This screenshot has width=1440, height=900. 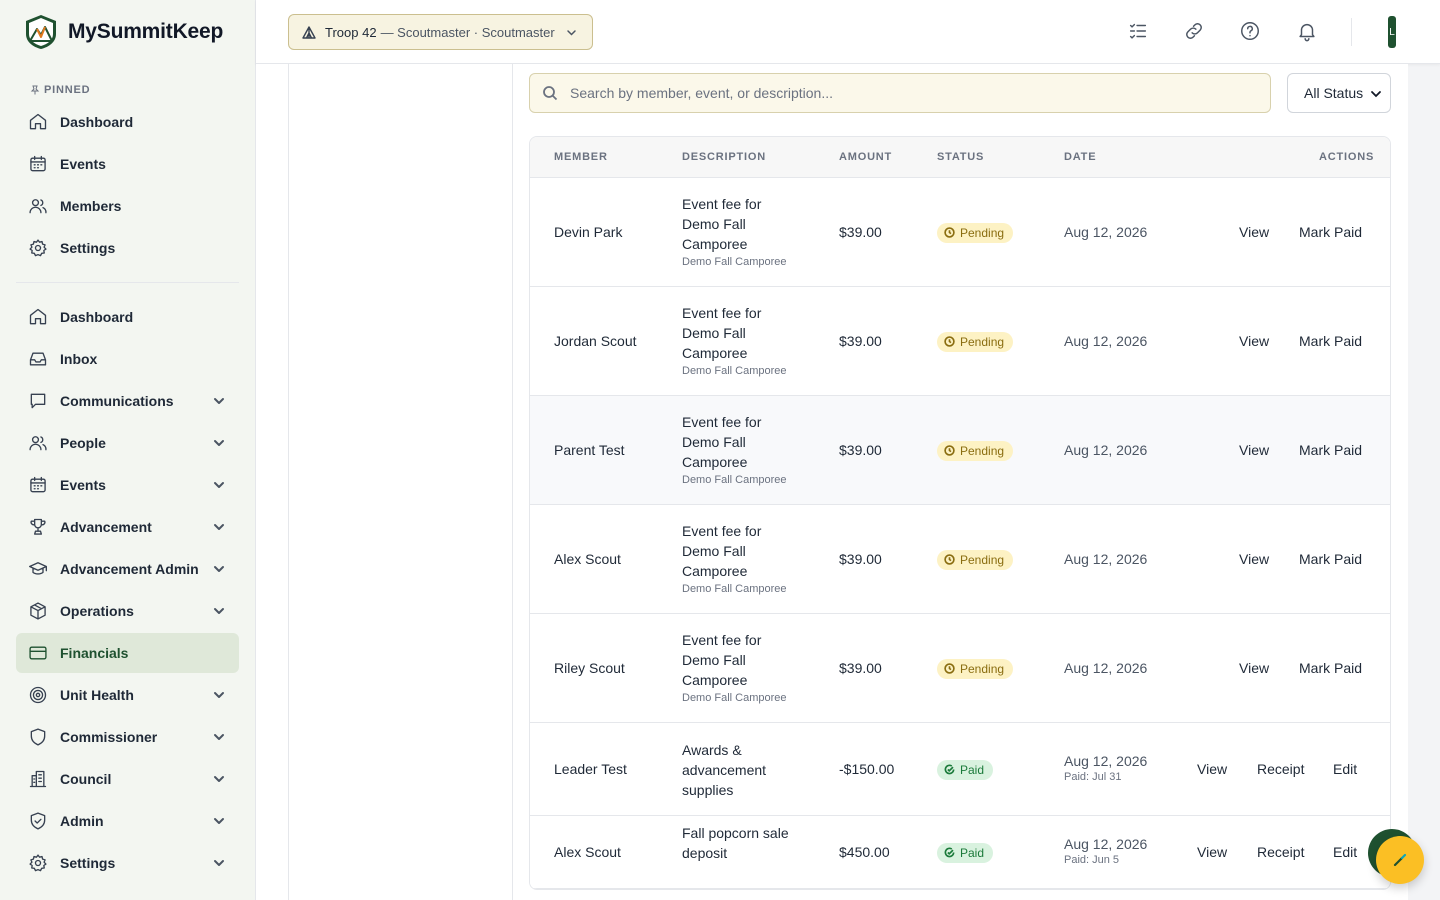 I want to click on shield-check-icon, so click(x=38, y=821).